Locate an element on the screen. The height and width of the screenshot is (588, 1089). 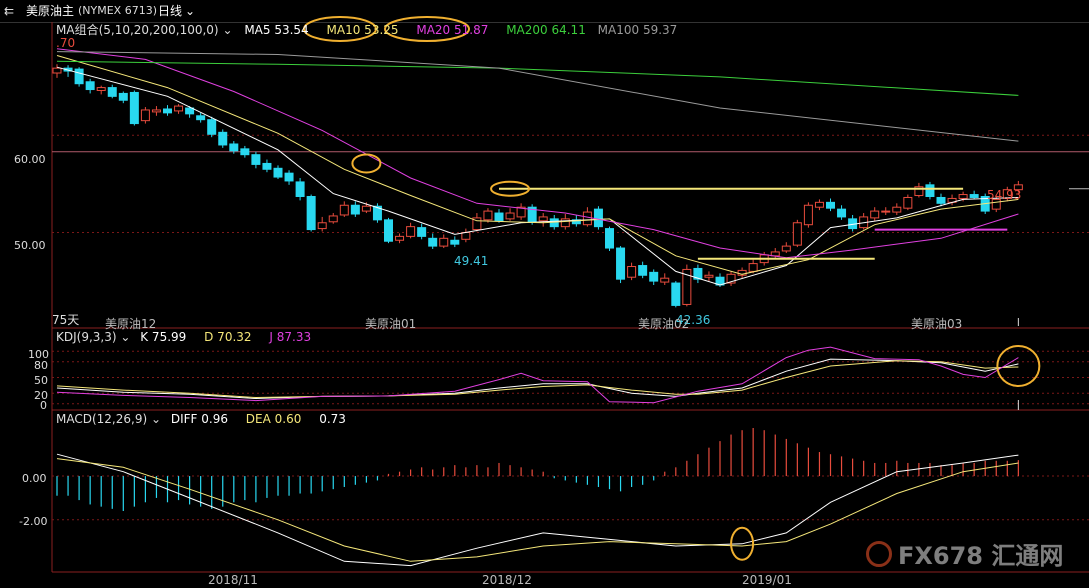
kdj-legend-title: KDJ(9,3,3) is located at coordinates (86, 337).